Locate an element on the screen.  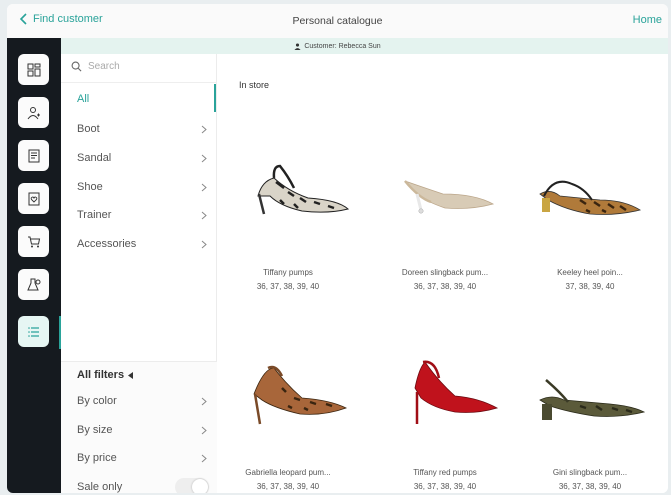
home-link: Home is located at coordinates (647, 20).